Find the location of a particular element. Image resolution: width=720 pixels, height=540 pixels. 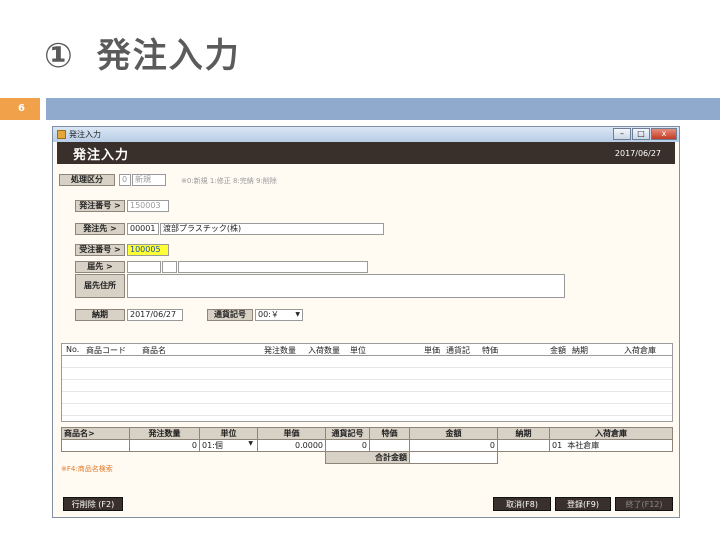

entry-currency-input: 0 is located at coordinates (347, 445).